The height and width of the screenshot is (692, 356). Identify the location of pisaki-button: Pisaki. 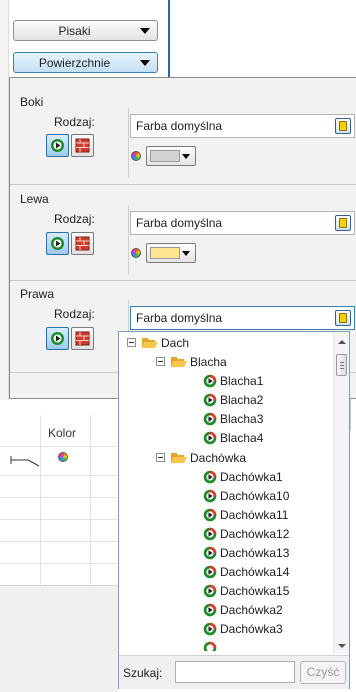
(85, 30).